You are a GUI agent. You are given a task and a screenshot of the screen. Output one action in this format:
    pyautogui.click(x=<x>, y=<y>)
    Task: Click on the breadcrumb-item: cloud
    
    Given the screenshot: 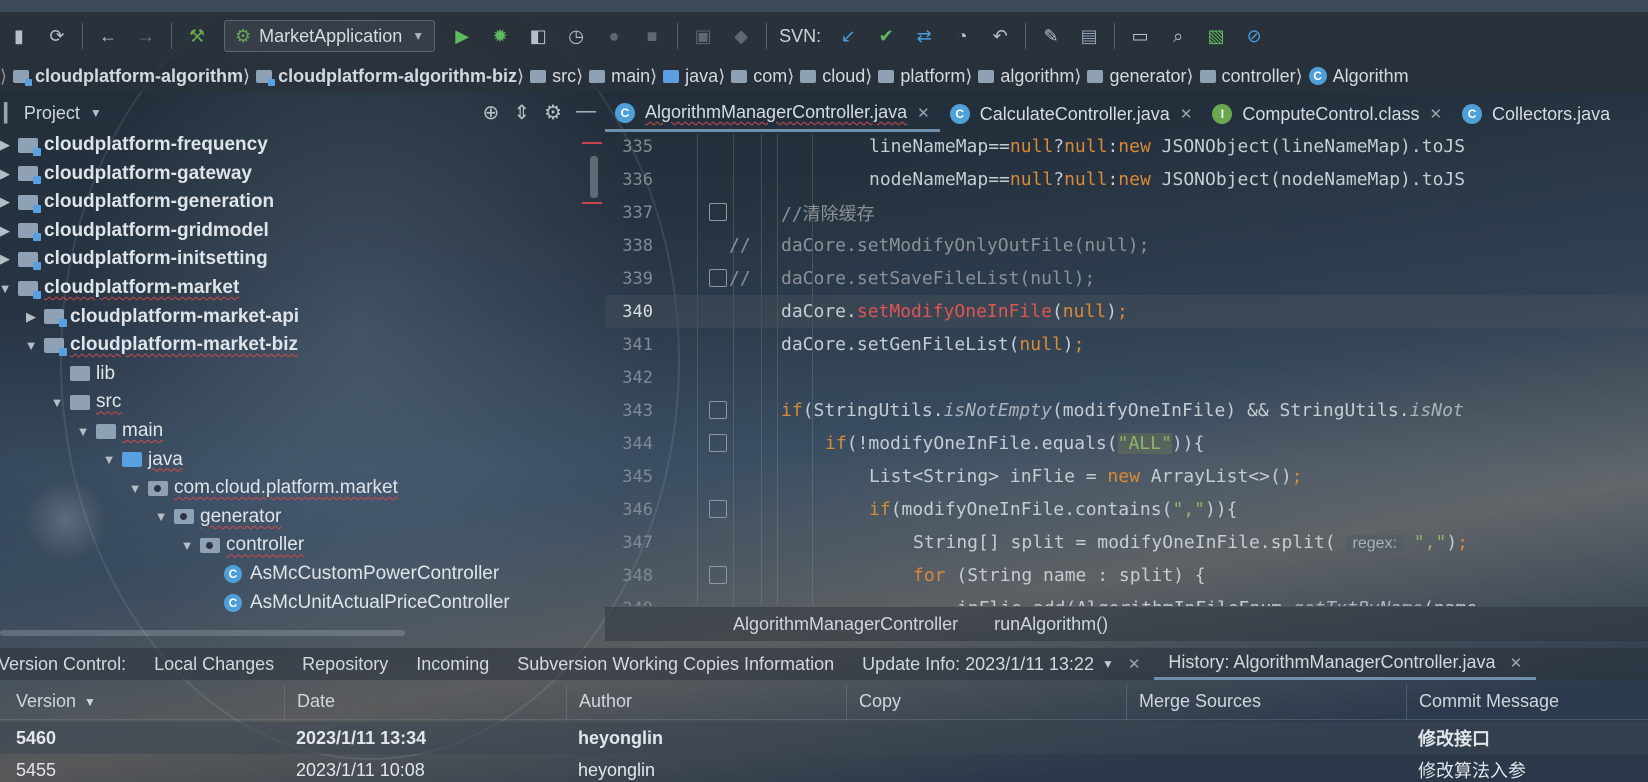 What is the action you would take?
    pyautogui.click(x=829, y=76)
    